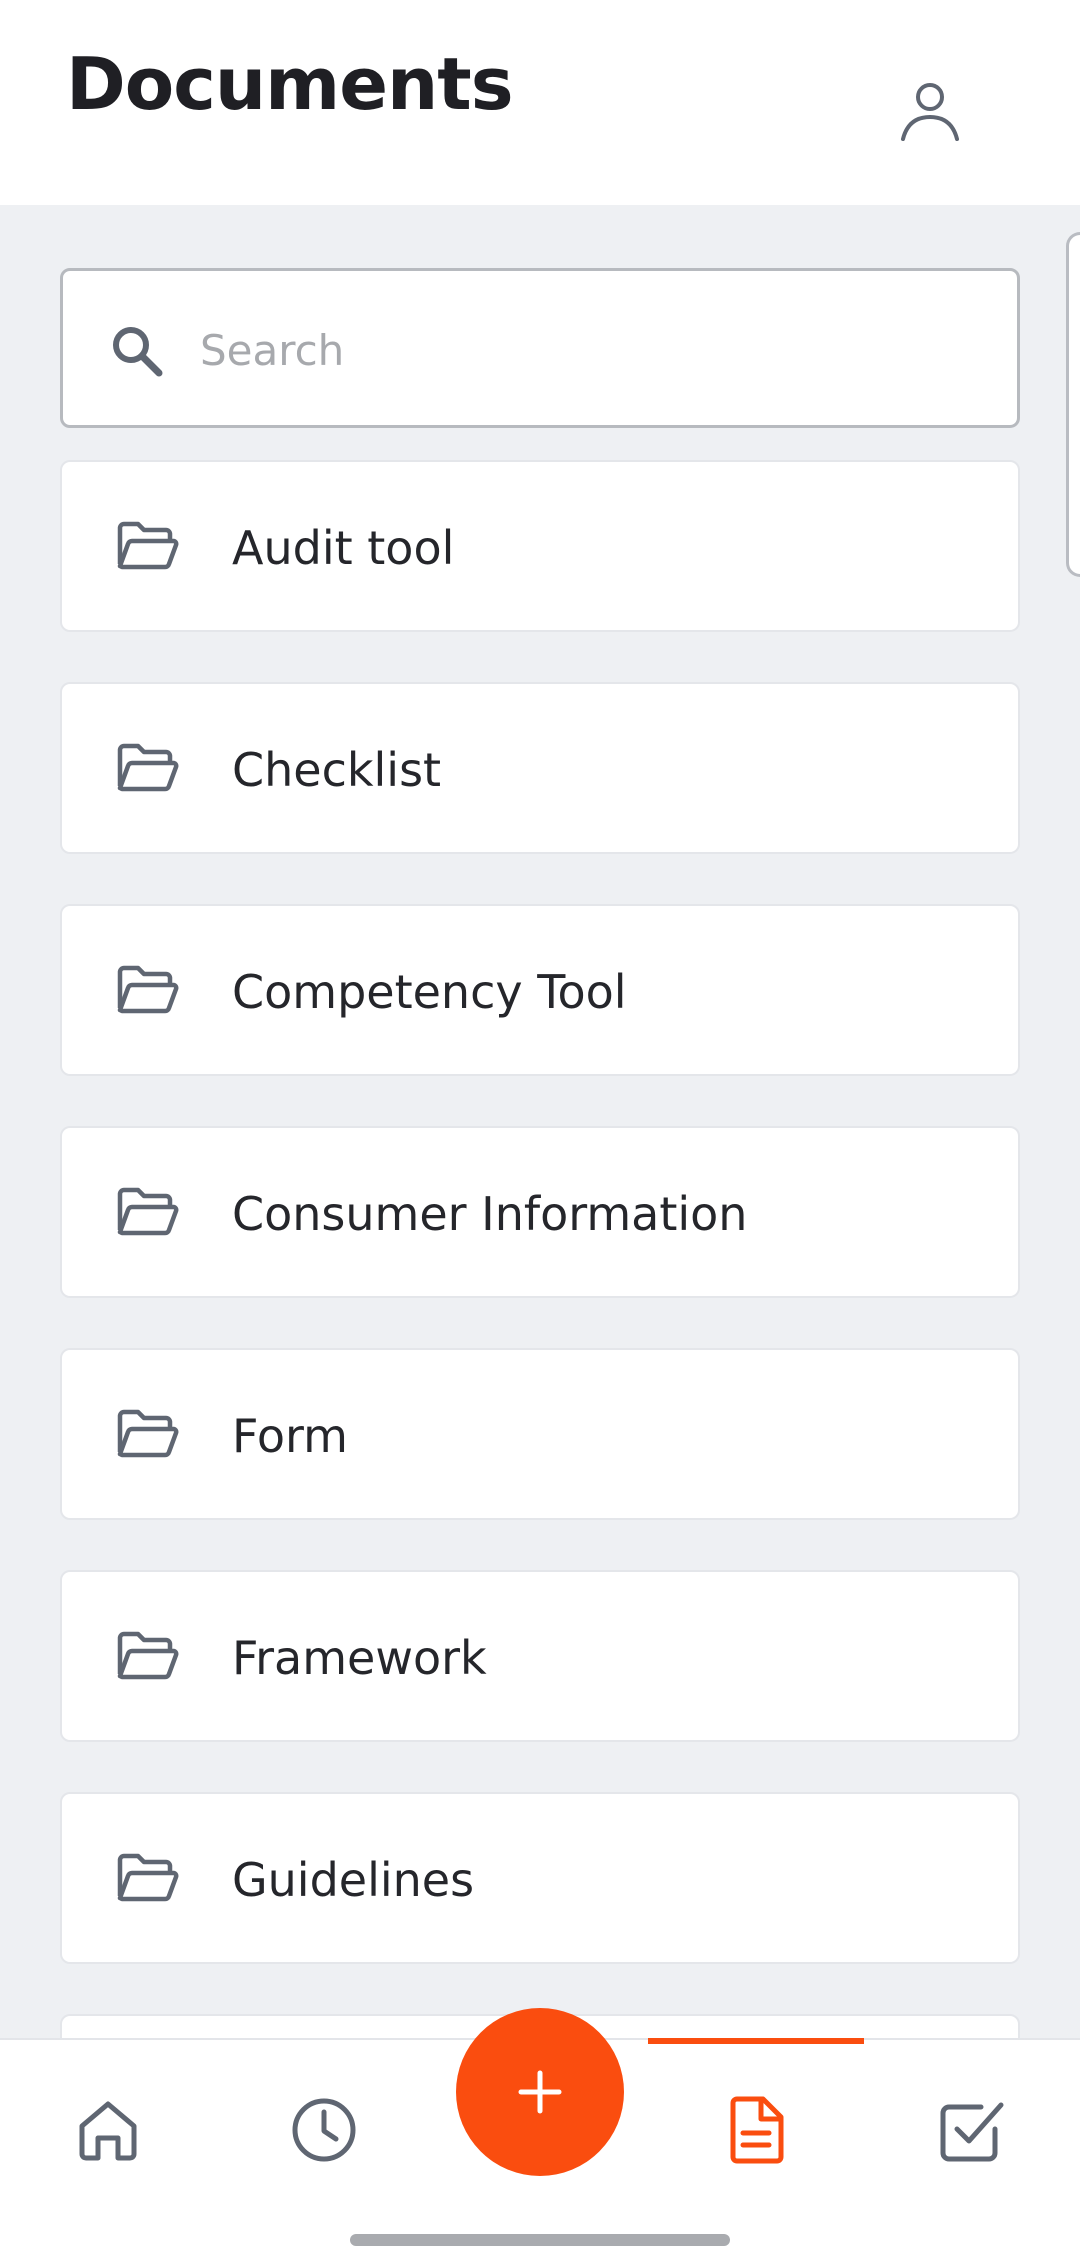  Describe the element at coordinates (337, 770) in the screenshot. I see `folder-label: Checklist` at that location.